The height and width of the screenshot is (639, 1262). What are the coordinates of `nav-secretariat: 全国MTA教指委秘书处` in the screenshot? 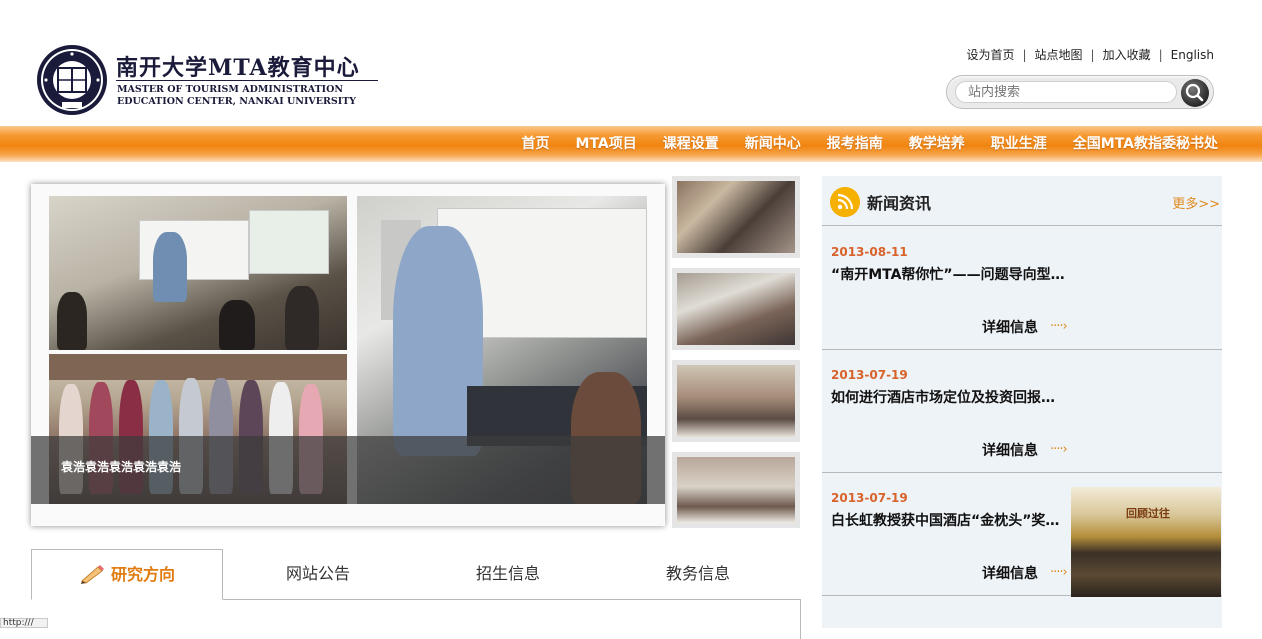 It's located at (1145, 144).